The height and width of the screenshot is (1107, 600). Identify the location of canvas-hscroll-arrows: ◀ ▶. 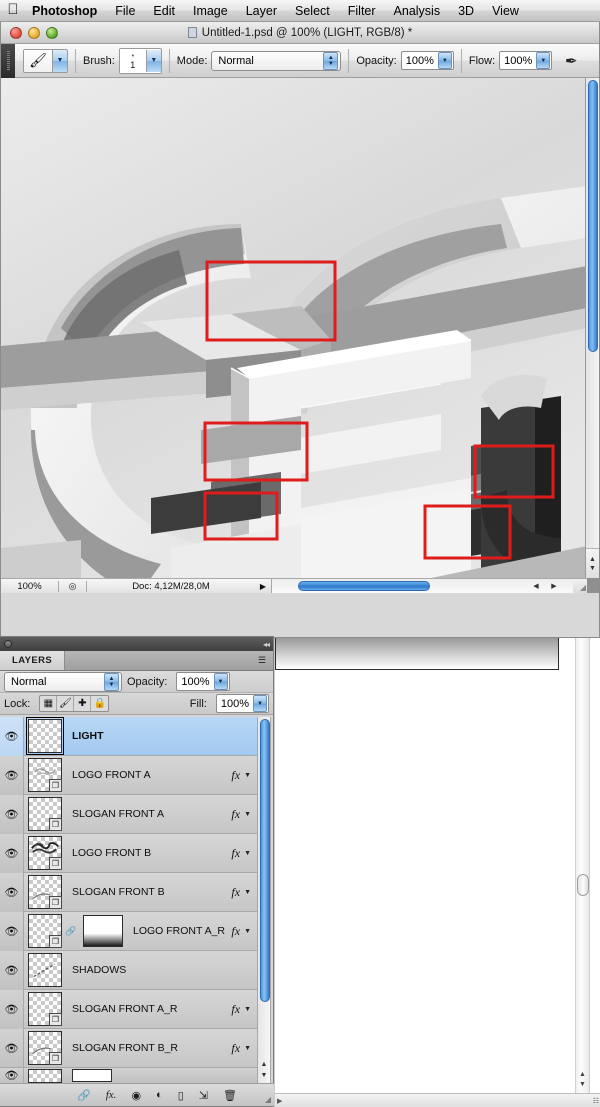
(545, 586).